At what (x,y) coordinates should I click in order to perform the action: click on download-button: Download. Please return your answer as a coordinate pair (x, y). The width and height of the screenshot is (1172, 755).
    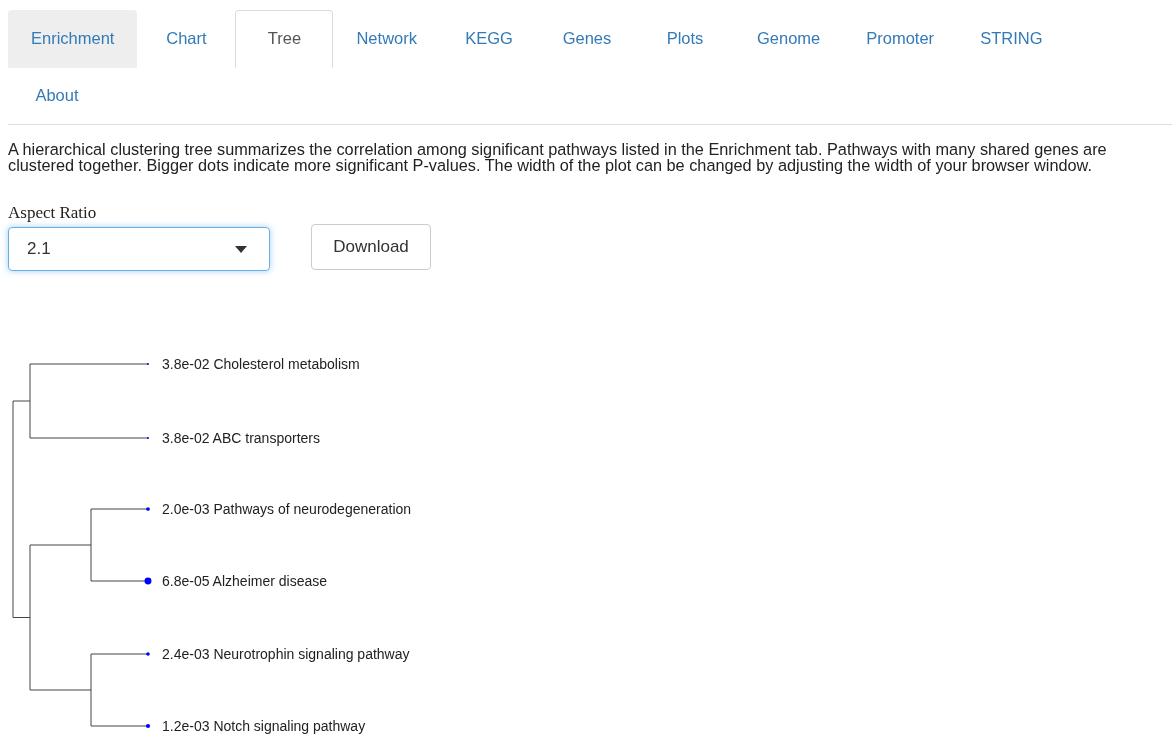
    Looking at the image, I should click on (371, 247).